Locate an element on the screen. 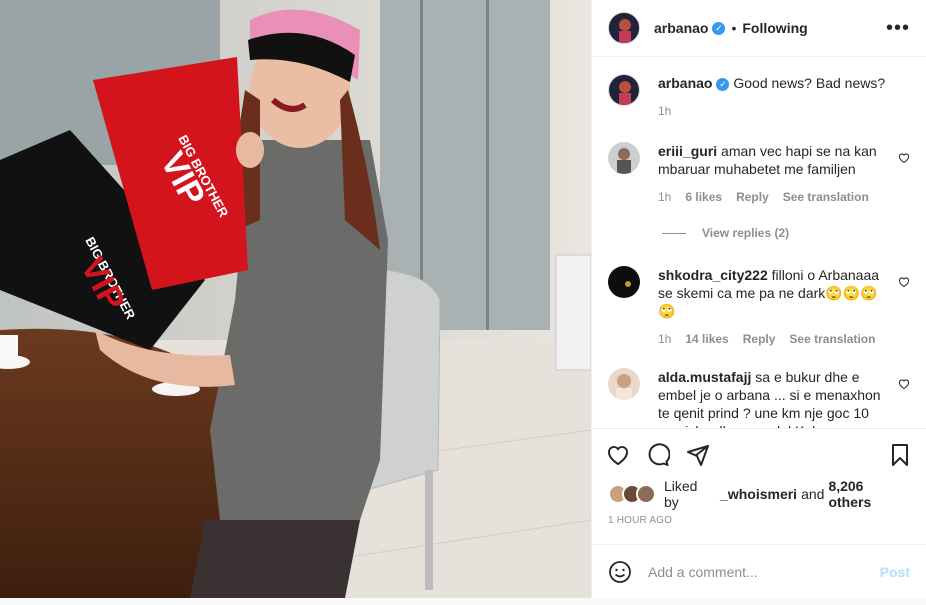 This screenshot has height=605, width=926. caption-author: arbanao is located at coordinates (685, 83).